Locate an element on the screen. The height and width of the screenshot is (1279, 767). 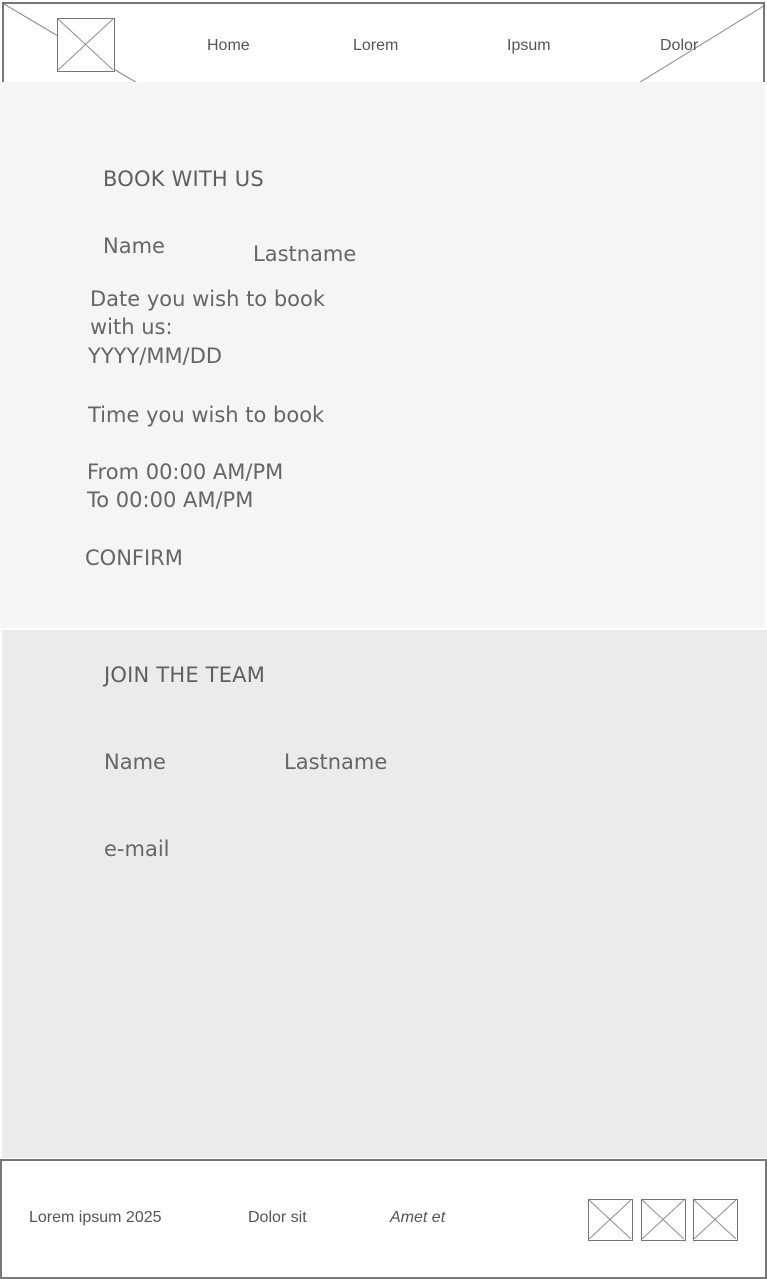
logo-placeholder-icon is located at coordinates (86, 45).